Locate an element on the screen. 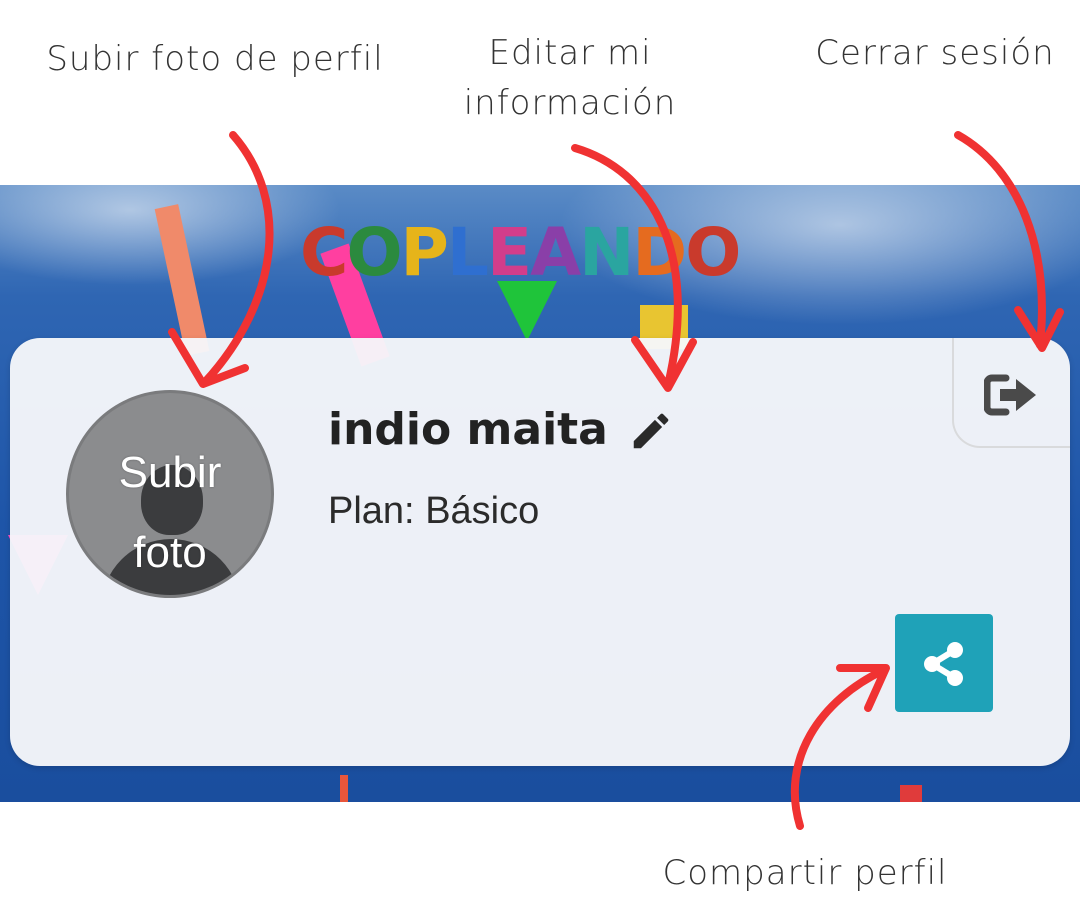  logout-button is located at coordinates (1011, 393).